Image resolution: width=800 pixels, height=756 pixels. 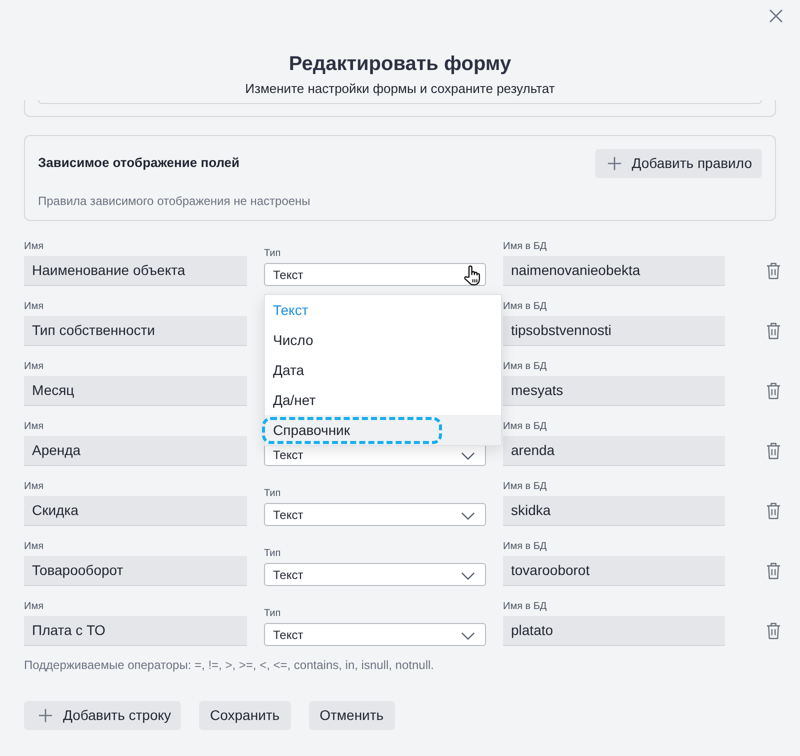 I want to click on db-name-input: tipsobstvennosti, so click(x=614, y=331).